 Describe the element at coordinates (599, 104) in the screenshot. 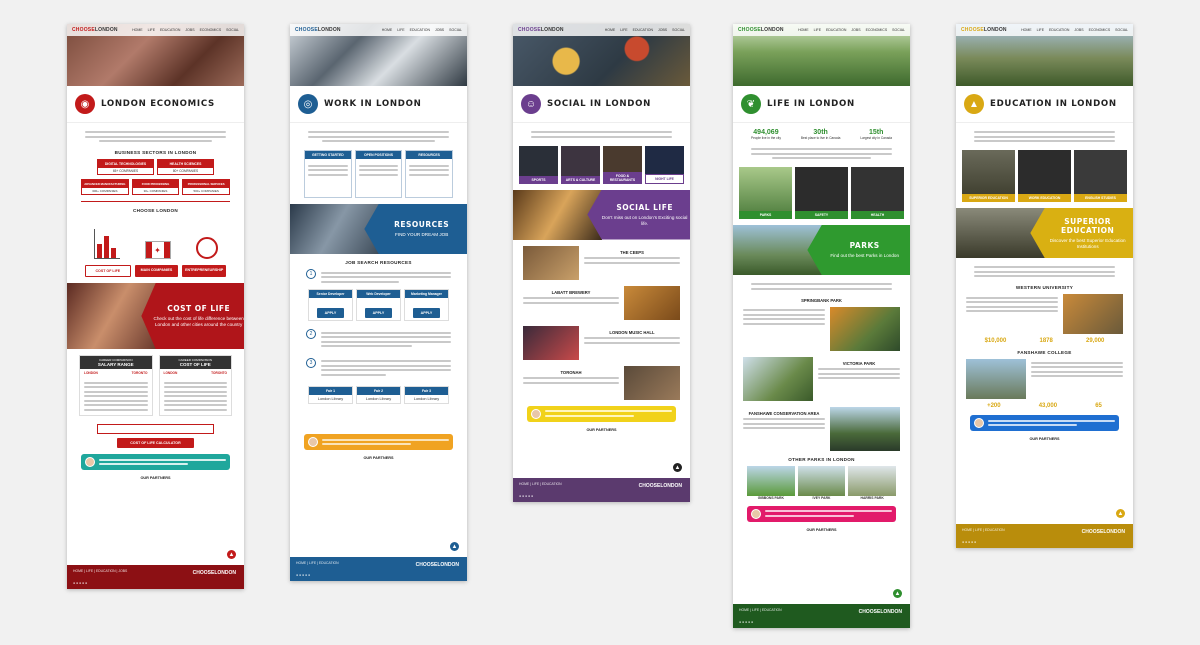

I see `page-title: SOCIAL IN LONDON` at that location.